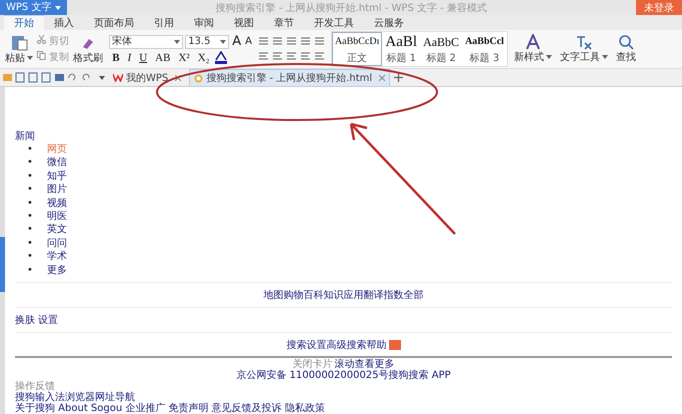 This screenshot has height=414, width=682. What do you see at coordinates (33, 7) in the screenshot?
I see `app-menu-button: WPS 文字` at bounding box center [33, 7].